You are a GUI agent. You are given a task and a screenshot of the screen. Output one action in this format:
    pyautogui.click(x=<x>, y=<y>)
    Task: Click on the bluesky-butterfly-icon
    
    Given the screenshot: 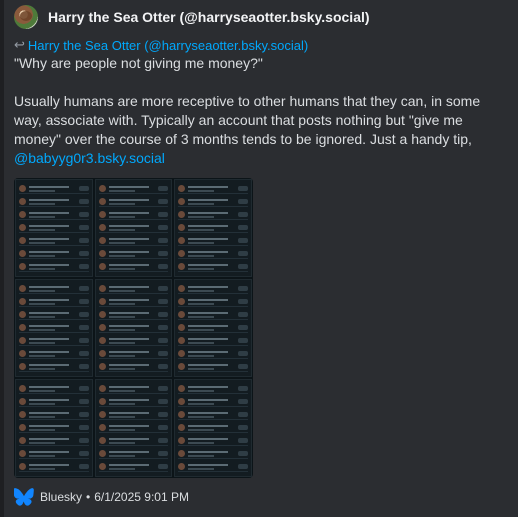 What is the action you would take?
    pyautogui.click(x=24, y=497)
    